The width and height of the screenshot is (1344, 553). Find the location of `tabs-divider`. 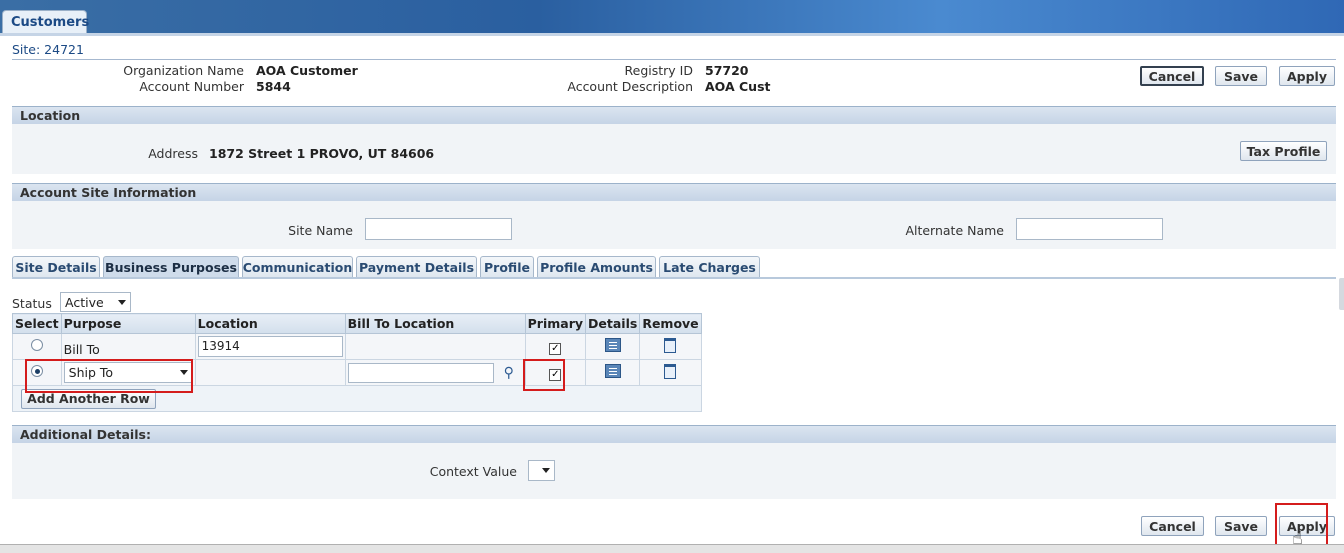

tabs-divider is located at coordinates (674, 278).